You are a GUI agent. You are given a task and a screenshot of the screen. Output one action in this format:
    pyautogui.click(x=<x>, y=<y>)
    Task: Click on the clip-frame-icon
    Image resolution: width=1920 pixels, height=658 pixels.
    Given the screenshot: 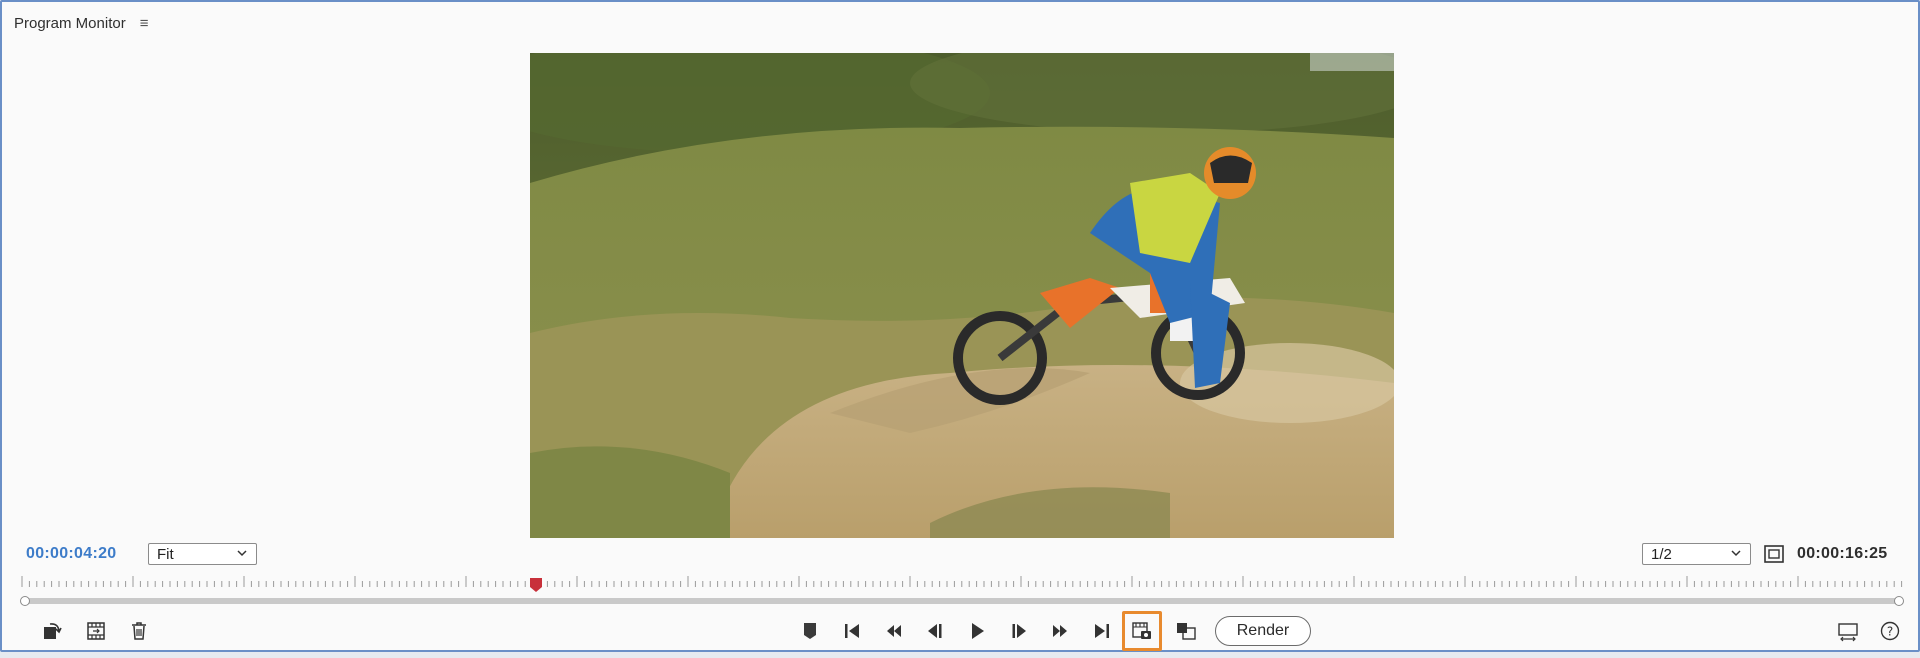 What is the action you would take?
    pyautogui.click(x=96, y=631)
    